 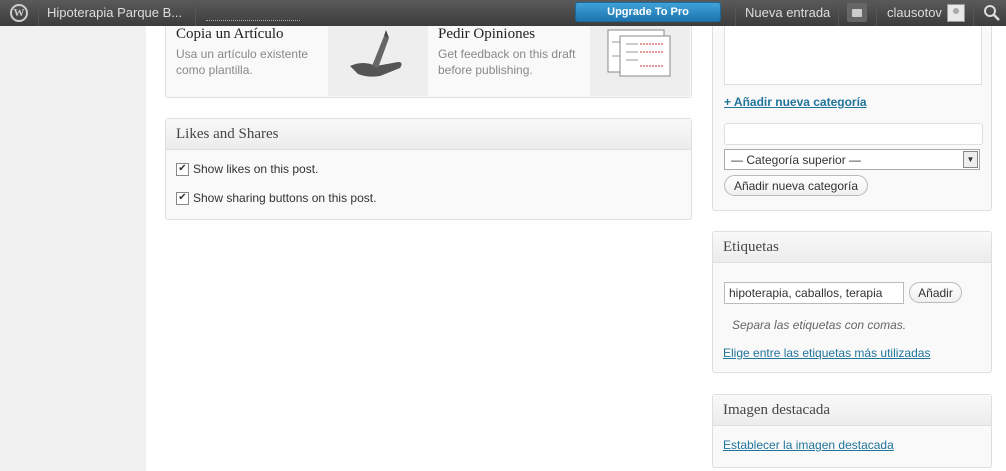 I want to click on new-category-input, so click(x=853, y=134).